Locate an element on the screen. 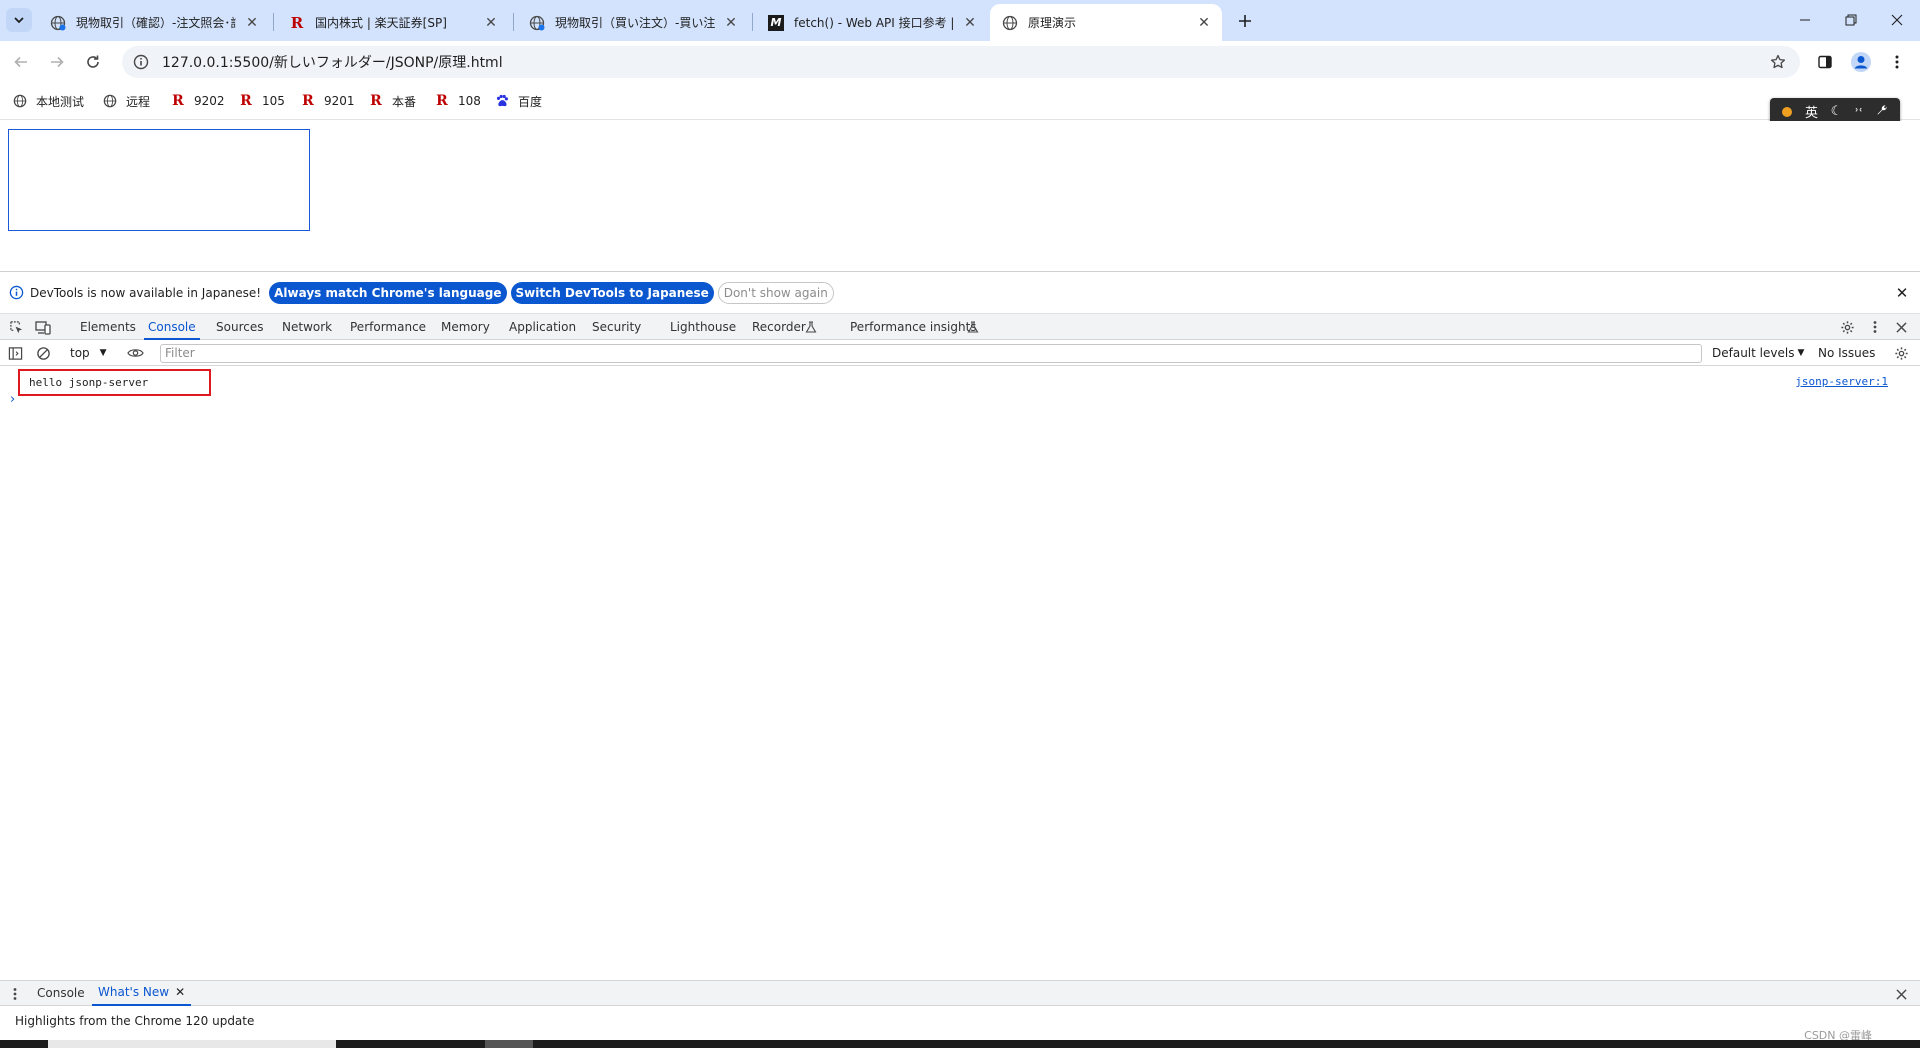 The width and height of the screenshot is (1920, 1048). clear-console-icon is located at coordinates (43, 353).